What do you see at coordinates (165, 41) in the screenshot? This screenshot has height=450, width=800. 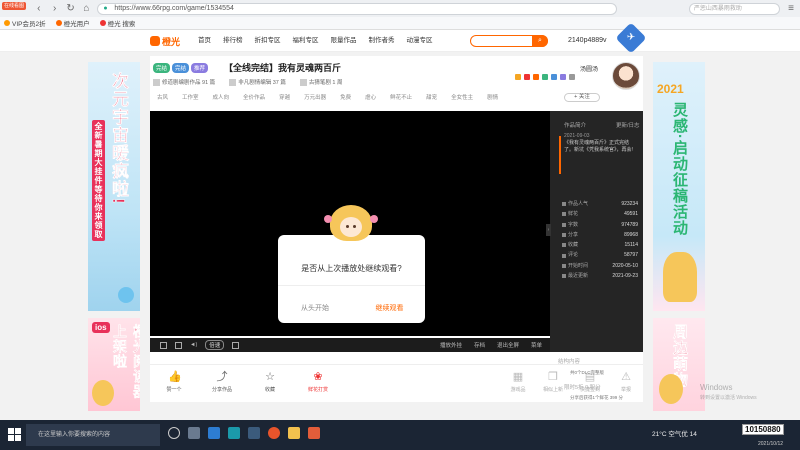 I see `site-logo: 橙光` at bounding box center [165, 41].